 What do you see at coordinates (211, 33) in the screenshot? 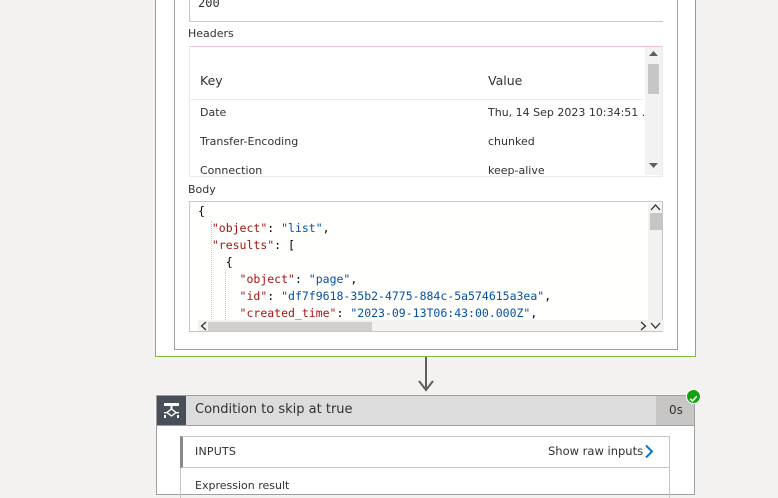
I see `headers-label: Headers` at bounding box center [211, 33].